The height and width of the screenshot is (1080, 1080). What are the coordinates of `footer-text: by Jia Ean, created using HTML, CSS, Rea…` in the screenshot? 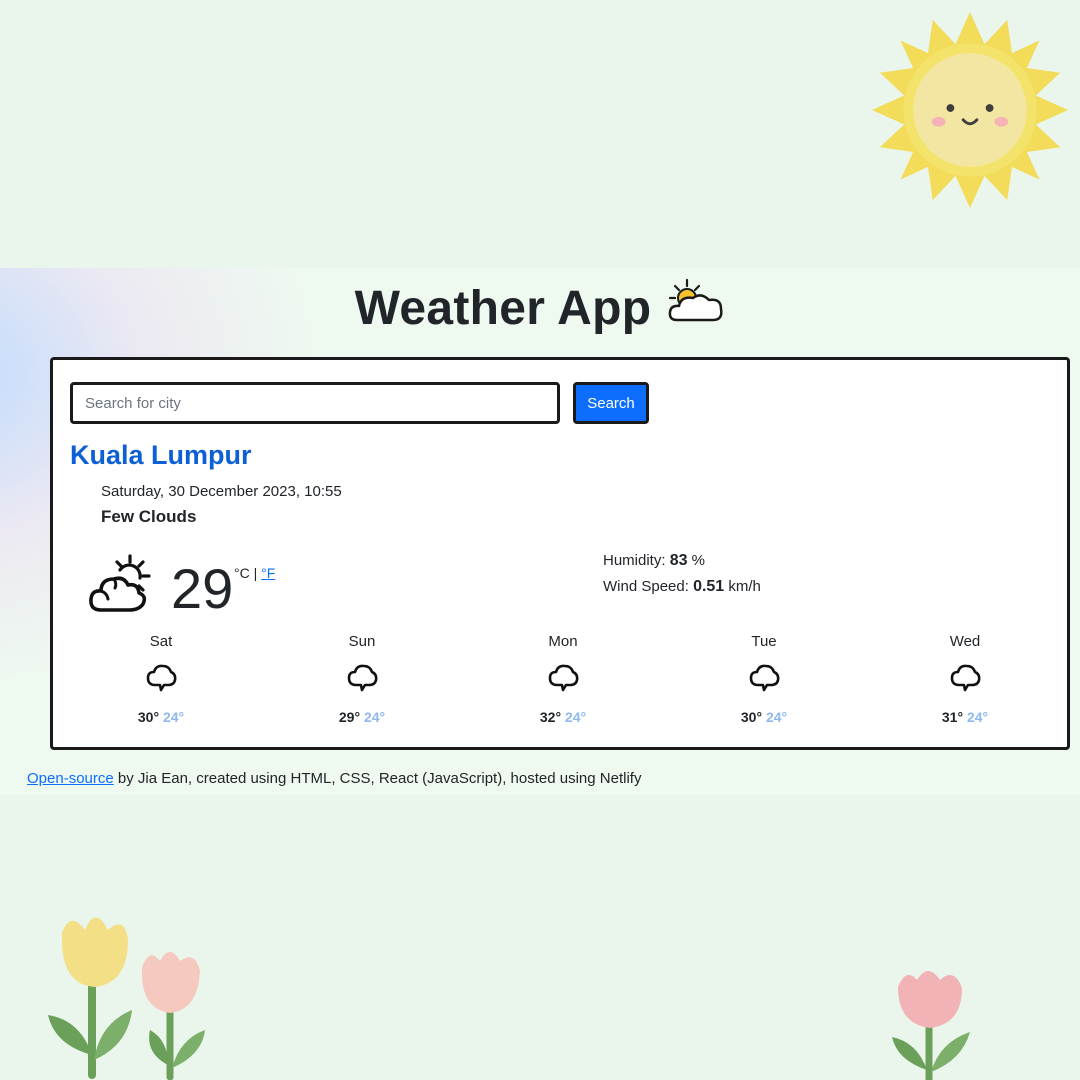 It's located at (377, 778).